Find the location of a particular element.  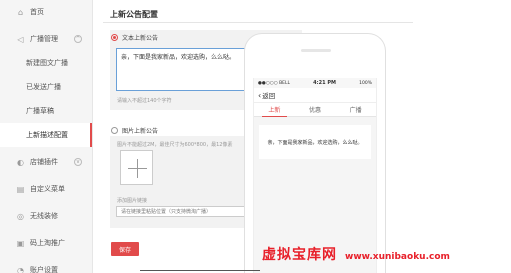

status-bar: ●●○○○ BELL 4:21 PM 100% is located at coordinates (315, 83).